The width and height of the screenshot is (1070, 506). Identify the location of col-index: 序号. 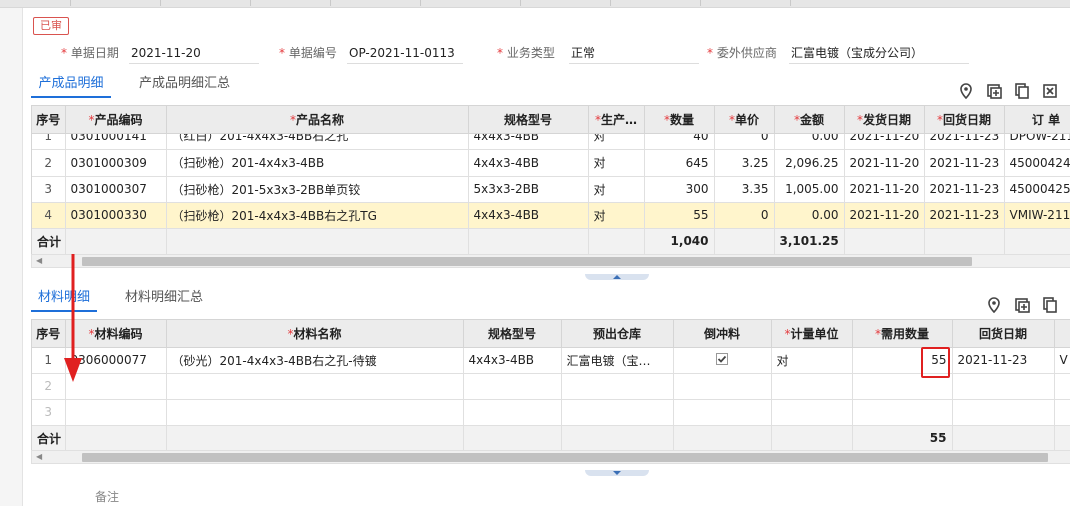
(49, 120).